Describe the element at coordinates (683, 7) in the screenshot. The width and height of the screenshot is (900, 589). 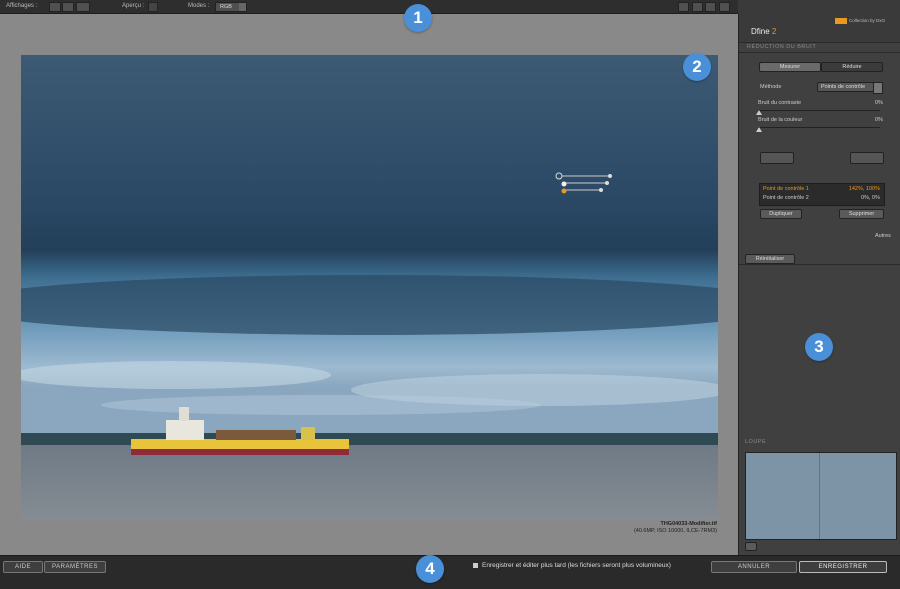
I see `pointer-tool-icon` at that location.